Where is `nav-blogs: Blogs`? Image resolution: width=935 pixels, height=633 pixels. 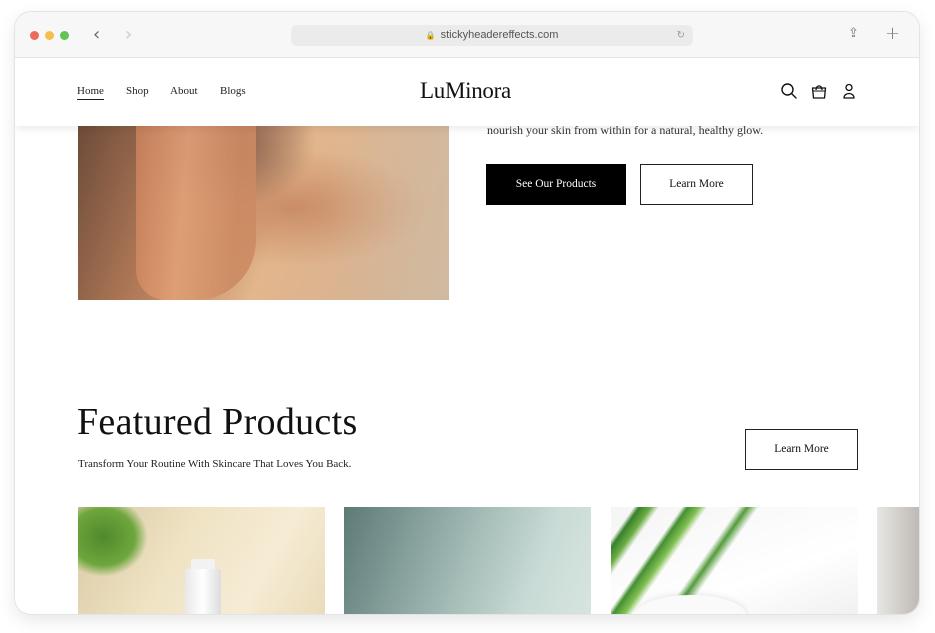
nav-blogs: Blogs is located at coordinates (233, 91).